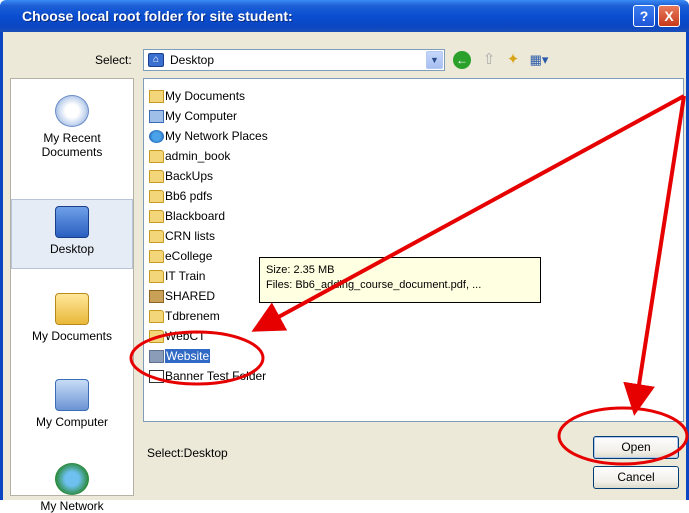  Describe the element at coordinates (208, 136) in the screenshot. I see `list-item: My Network Places` at that location.